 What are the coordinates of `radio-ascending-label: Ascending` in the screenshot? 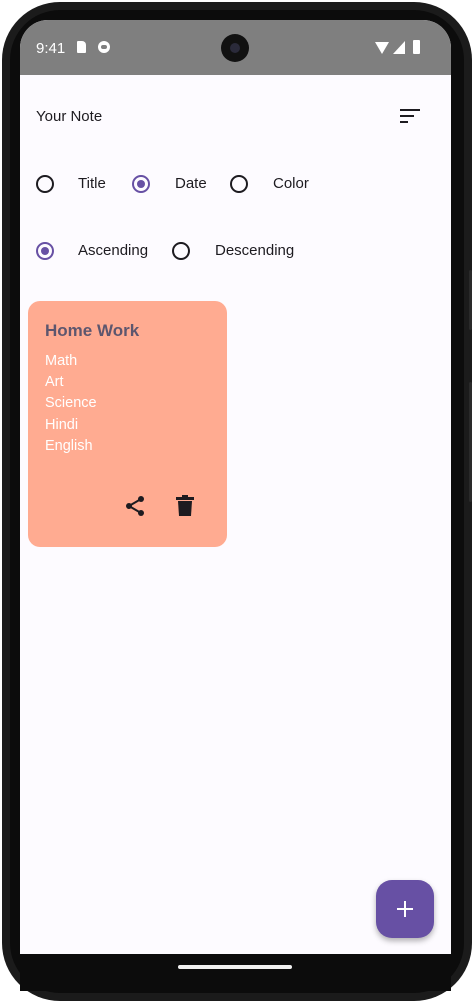 It's located at (113, 250).